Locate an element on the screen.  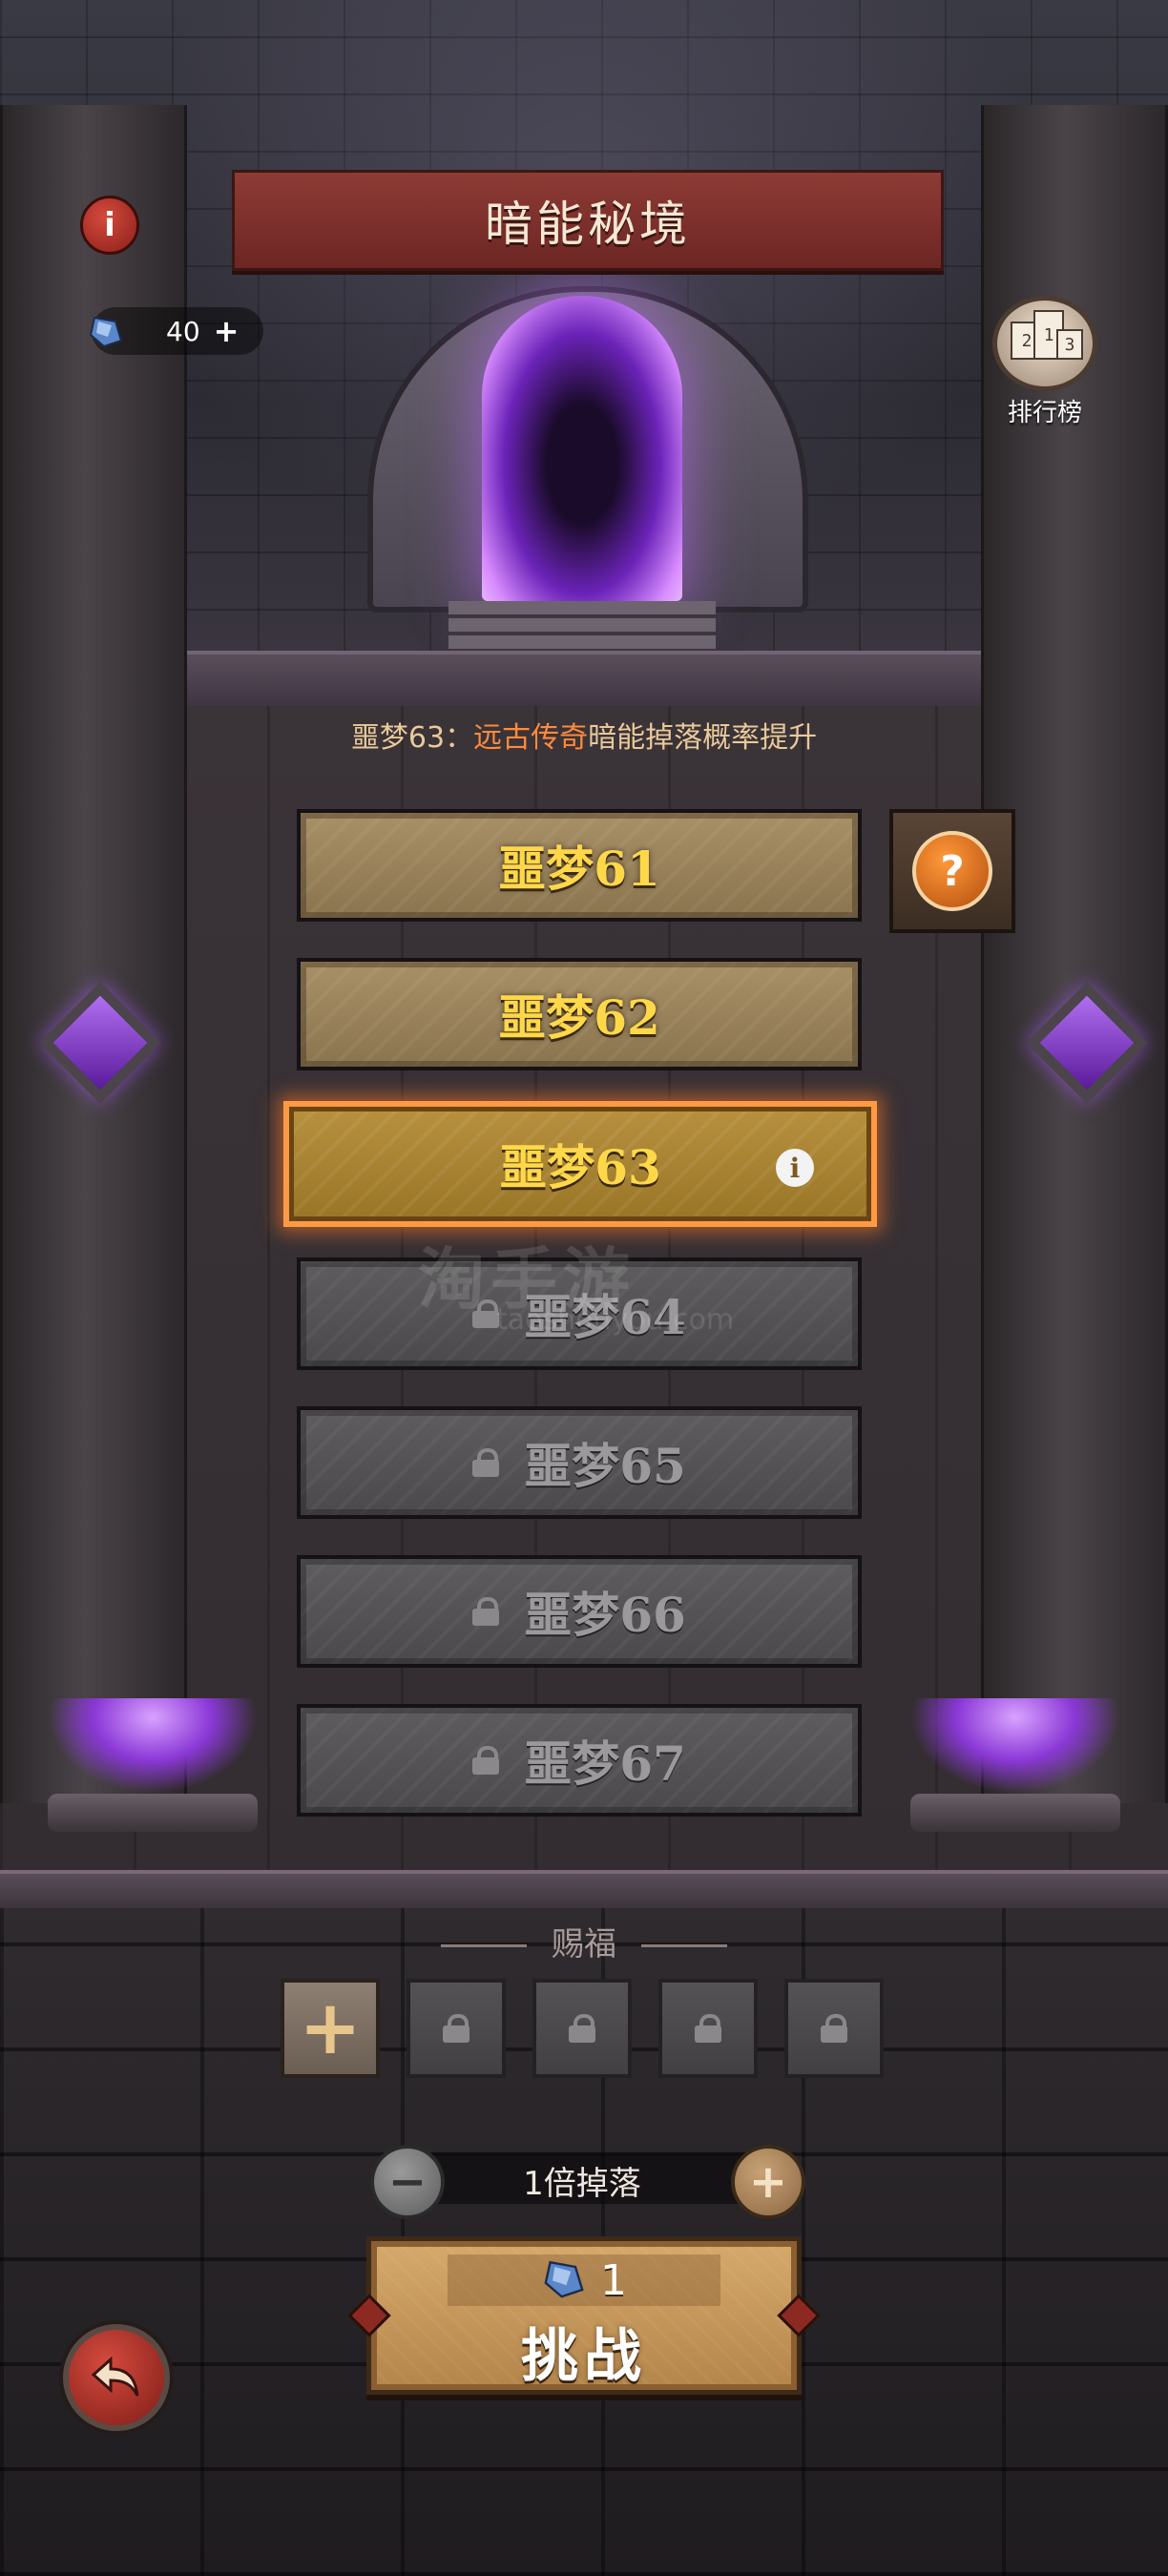
currency-display: 40 + is located at coordinates (176, 331).